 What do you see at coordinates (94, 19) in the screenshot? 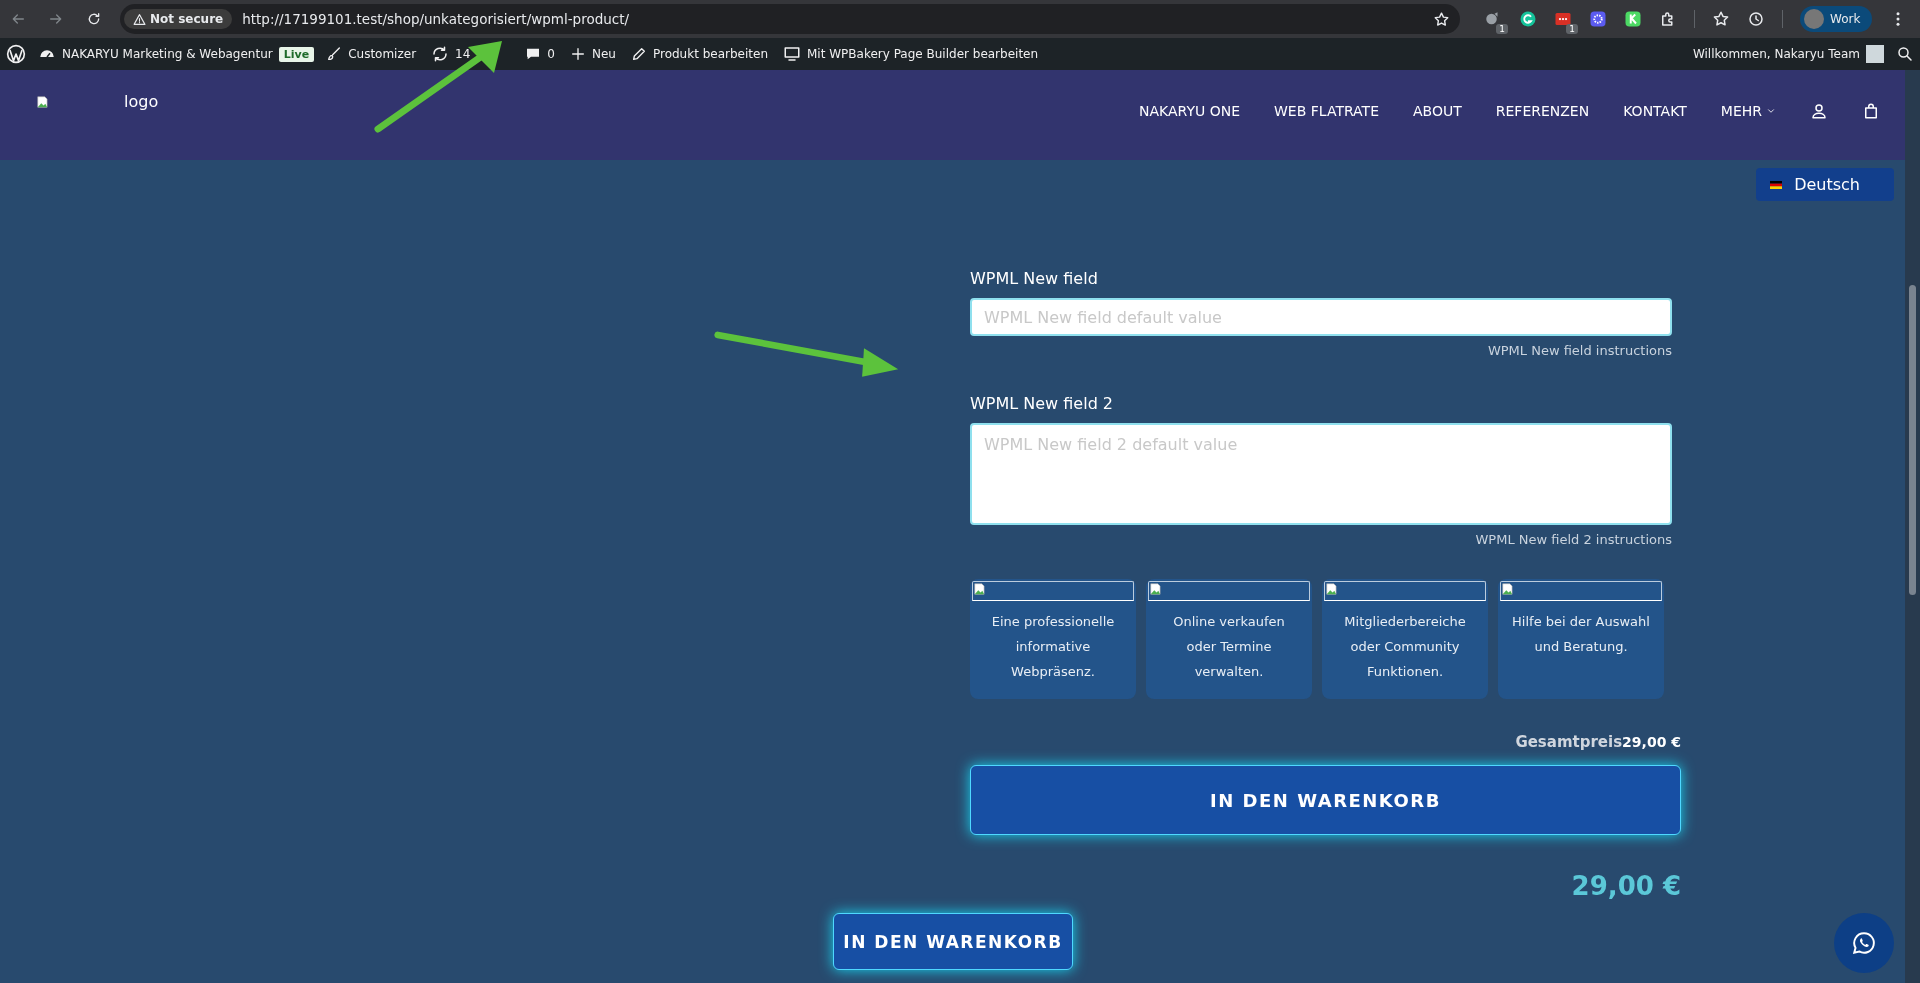
I see `reload-icon` at bounding box center [94, 19].